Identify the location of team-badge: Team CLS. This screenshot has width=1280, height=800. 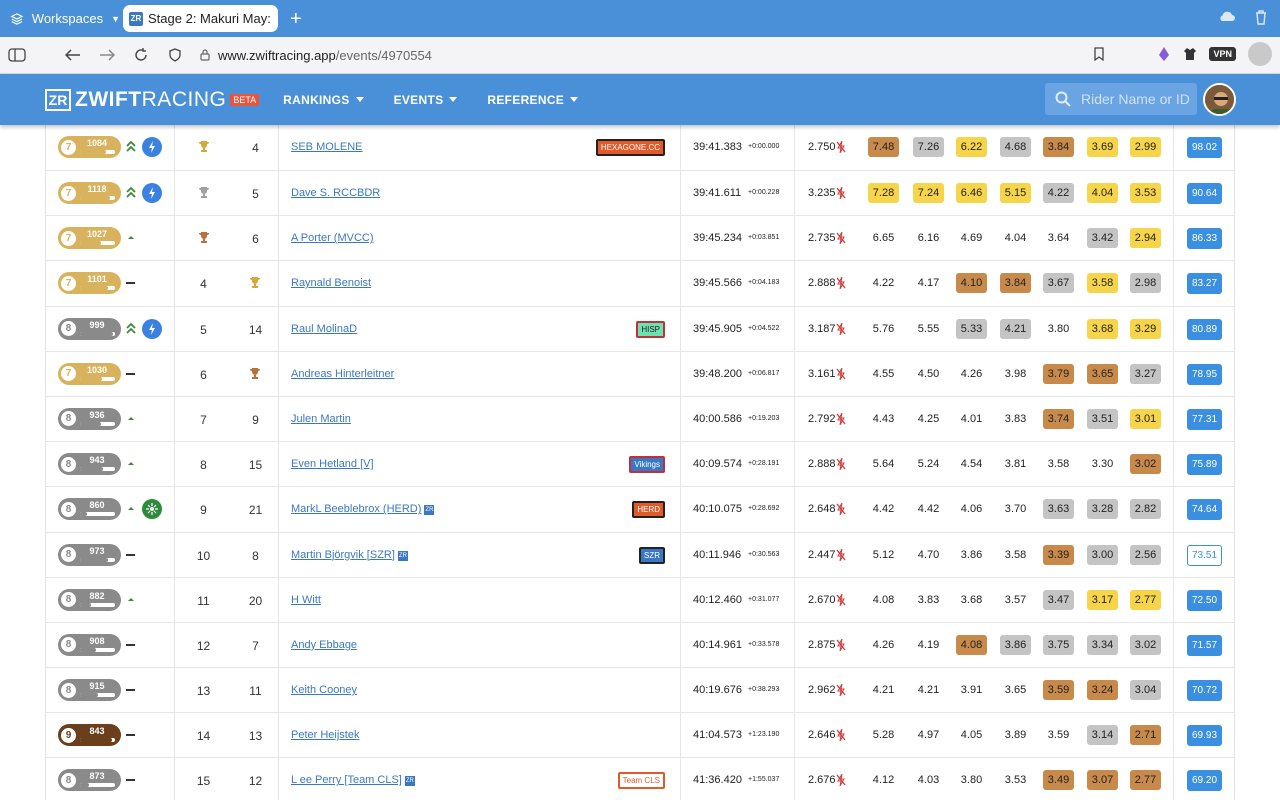
(641, 781).